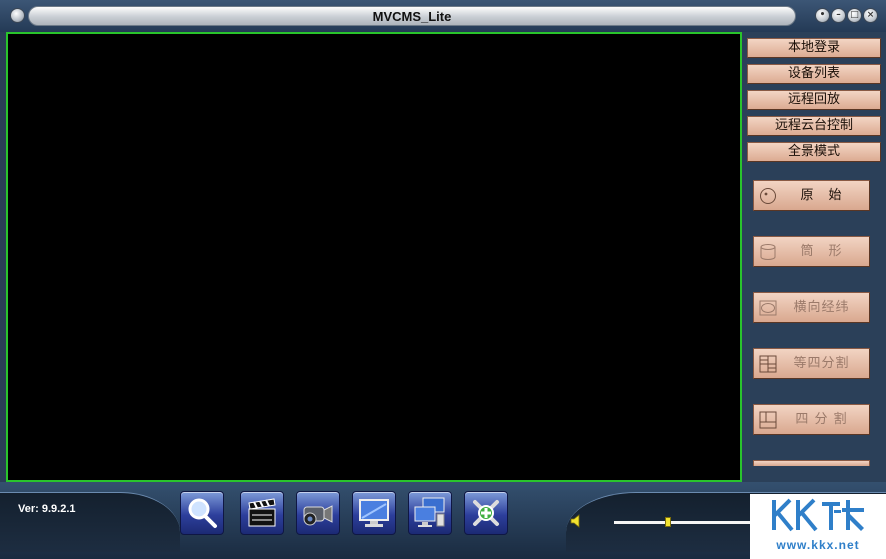  Describe the element at coordinates (412, 16) in the screenshot. I see `window-title: MVCMS_Lite` at that location.